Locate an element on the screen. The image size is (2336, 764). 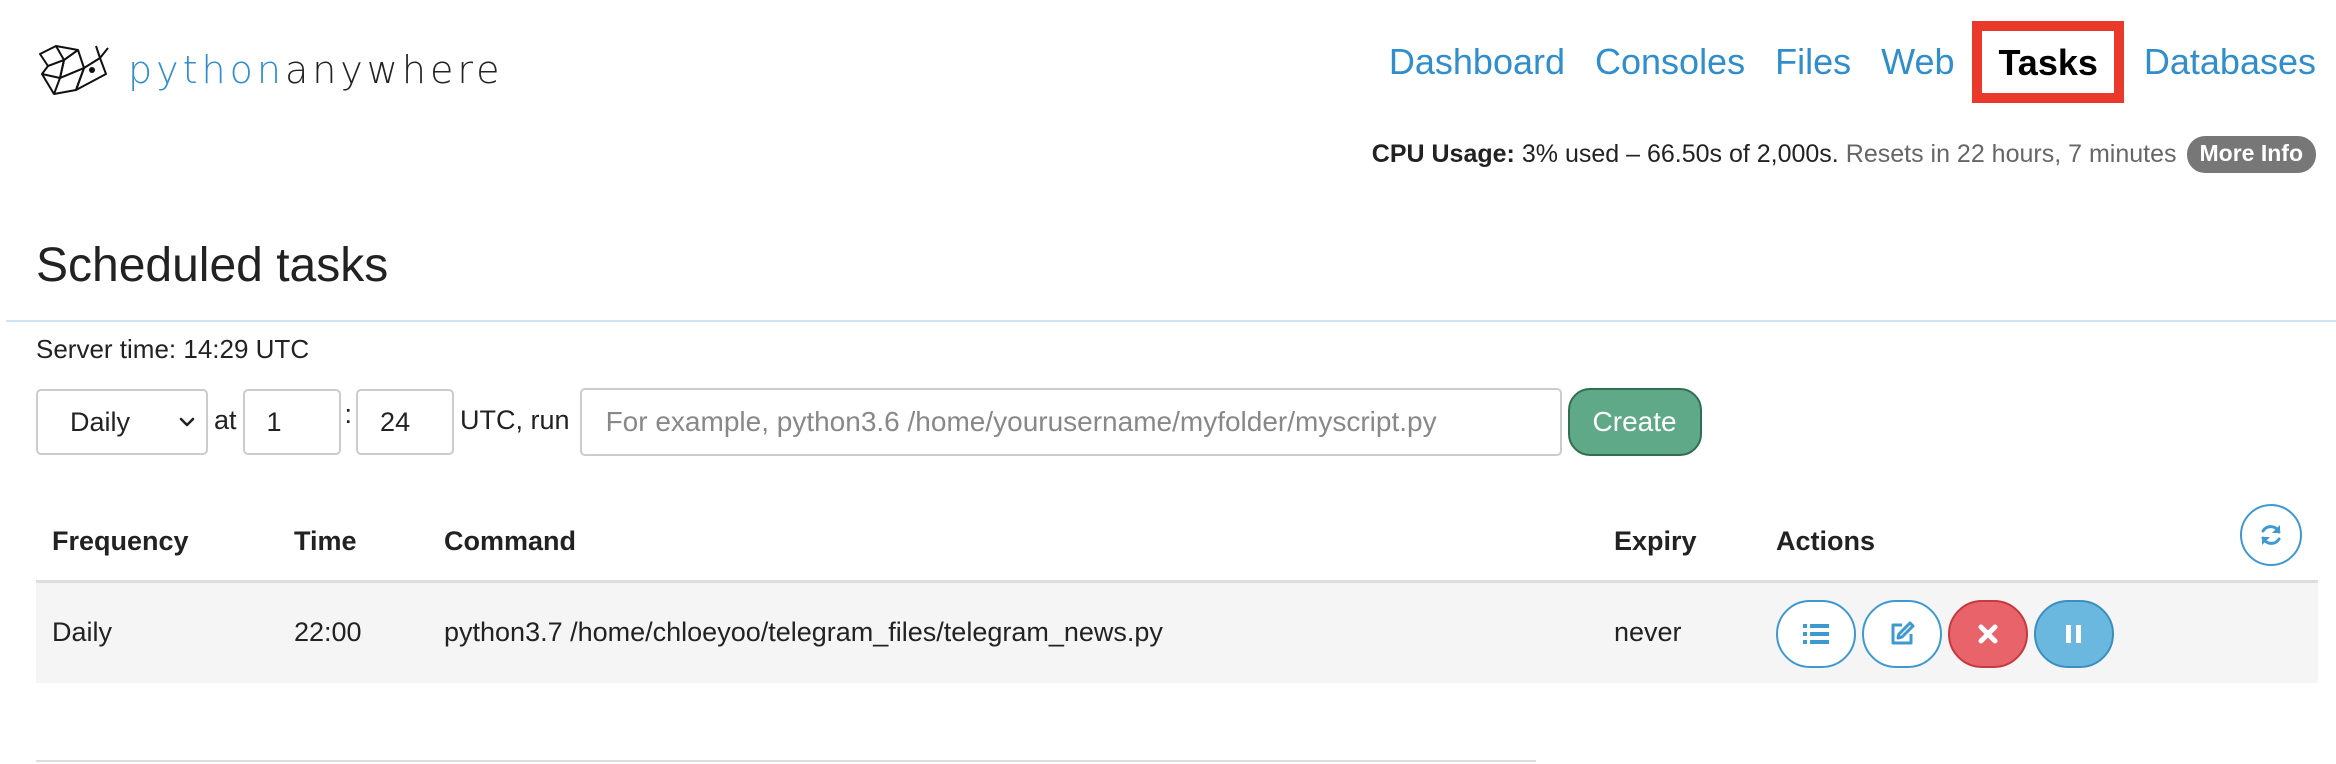
refresh-icon is located at coordinates (2271, 535).